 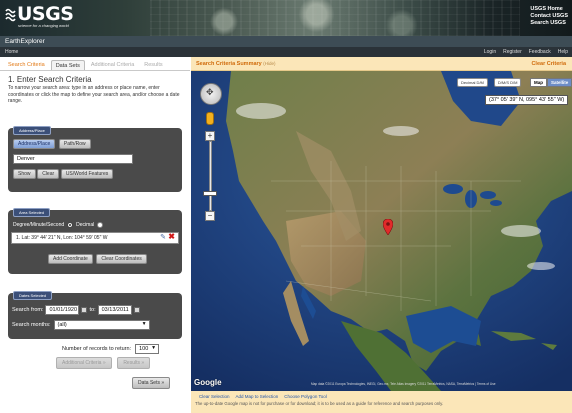 What do you see at coordinates (210, 216) in the screenshot?
I see `zoom-out-button: −` at bounding box center [210, 216].